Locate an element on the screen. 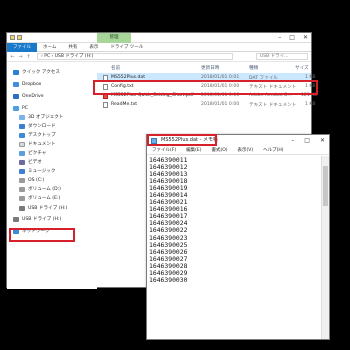 Image resolution: width=350 pixels, height=350 pixels. sidebar-item-label: 3D オブジェクト is located at coordinates (46, 117).